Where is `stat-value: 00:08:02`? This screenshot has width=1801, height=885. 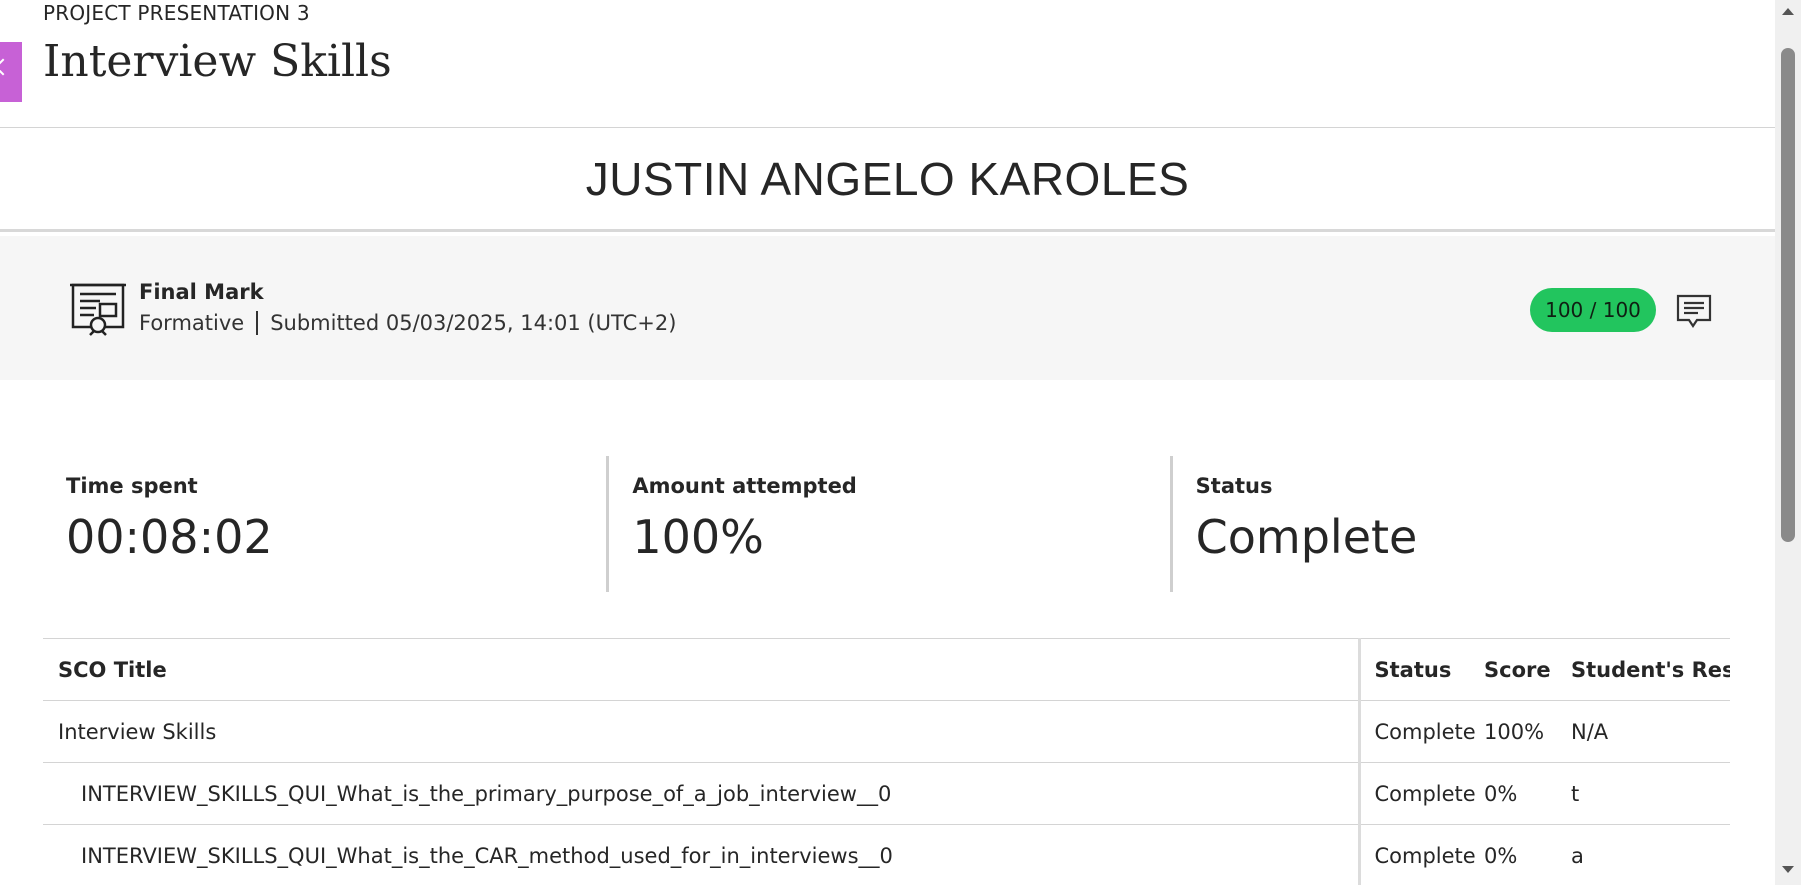 stat-value: 00:08:02 is located at coordinates (169, 537).